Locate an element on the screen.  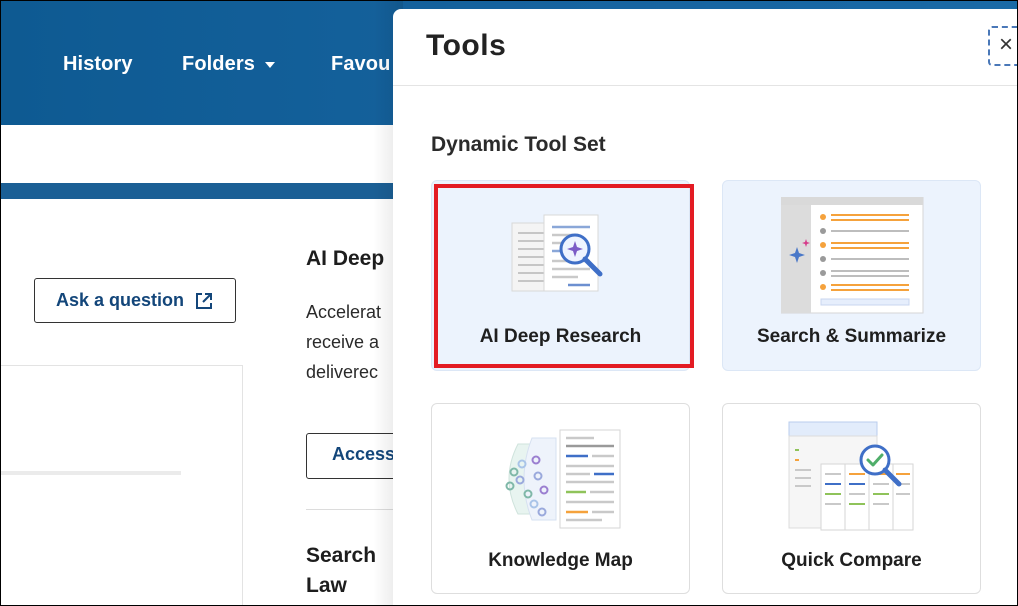
knowledge-map-illustration is located at coordinates (563, 479).